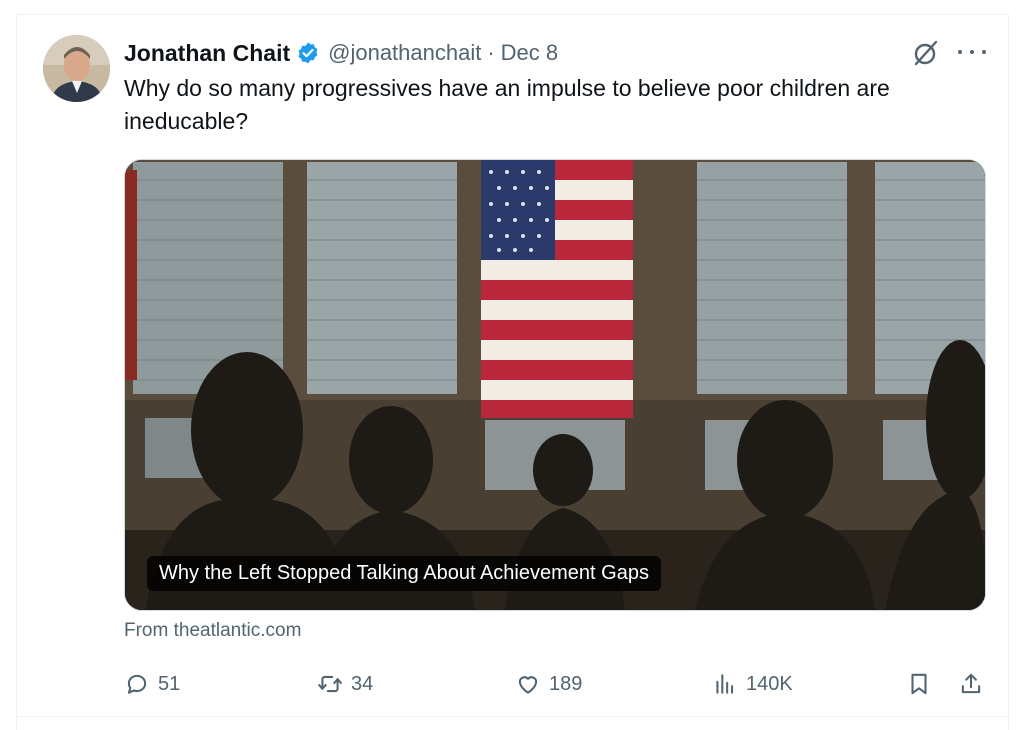 This screenshot has width=1023, height=730. What do you see at coordinates (330, 684) in the screenshot?
I see `repost-icon` at bounding box center [330, 684].